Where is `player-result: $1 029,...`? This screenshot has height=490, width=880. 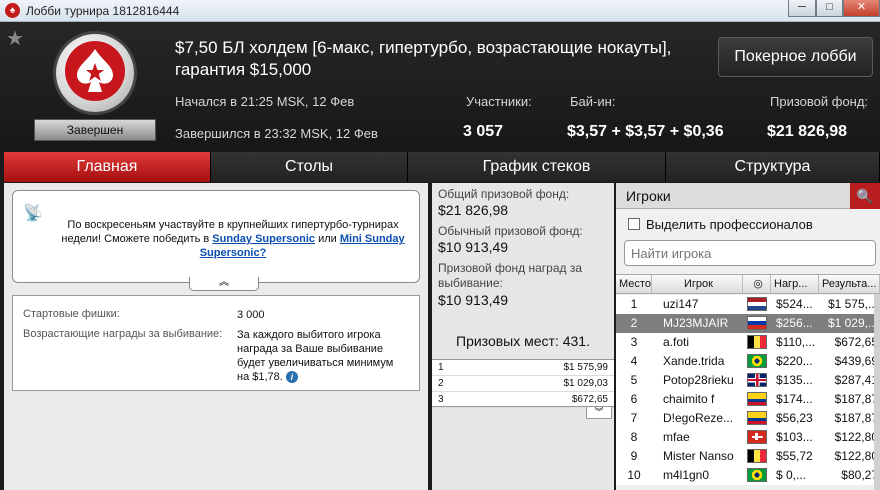 player-result: $1 029,... is located at coordinates (852, 323).